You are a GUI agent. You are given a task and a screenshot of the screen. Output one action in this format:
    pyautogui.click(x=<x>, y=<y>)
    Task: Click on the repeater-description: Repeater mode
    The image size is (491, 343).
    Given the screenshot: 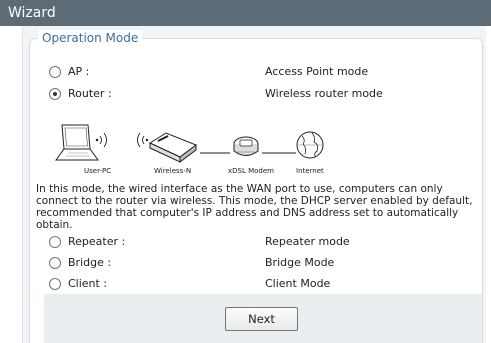 What is the action you would take?
    pyautogui.click(x=307, y=241)
    